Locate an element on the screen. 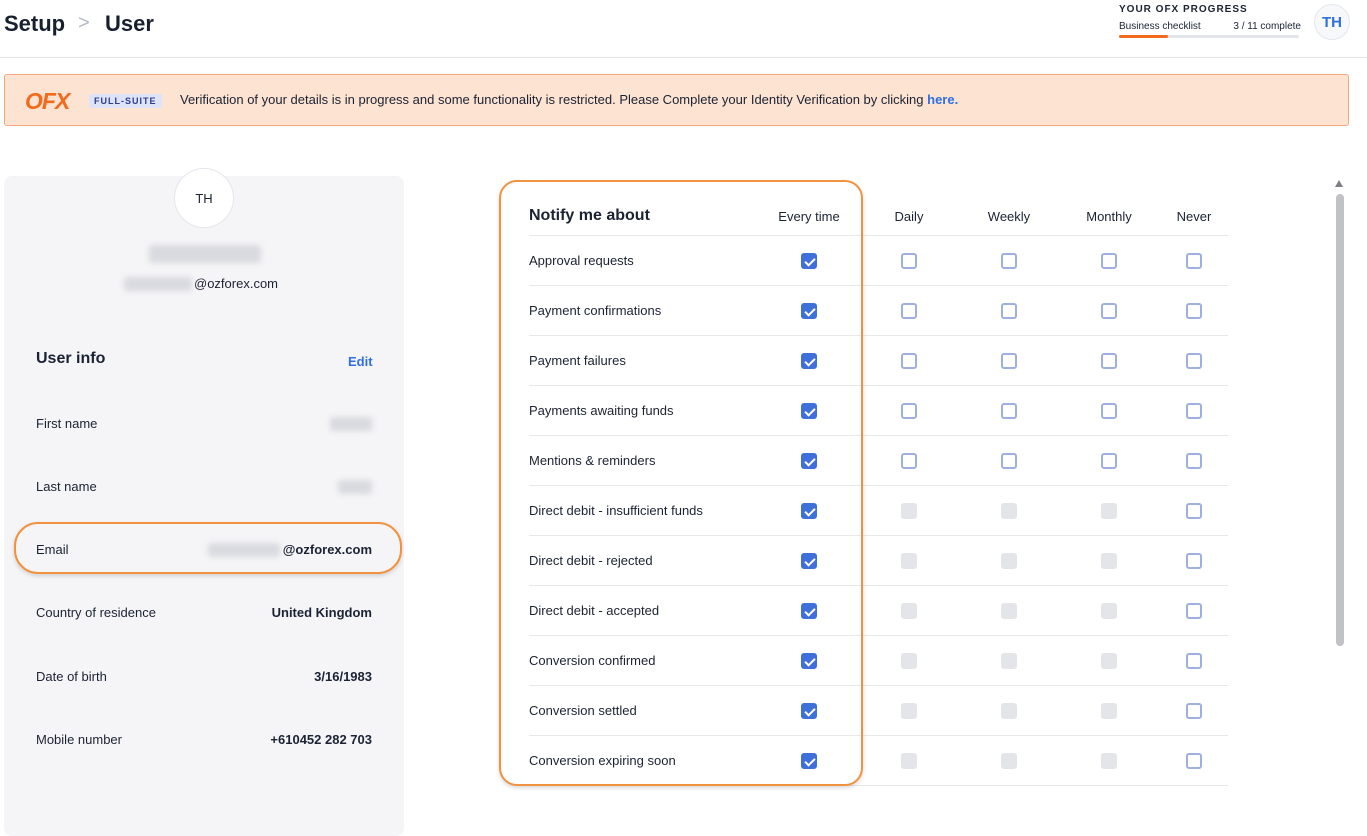 The width and height of the screenshot is (1367, 836). field-label: Last name is located at coordinates (66, 486).